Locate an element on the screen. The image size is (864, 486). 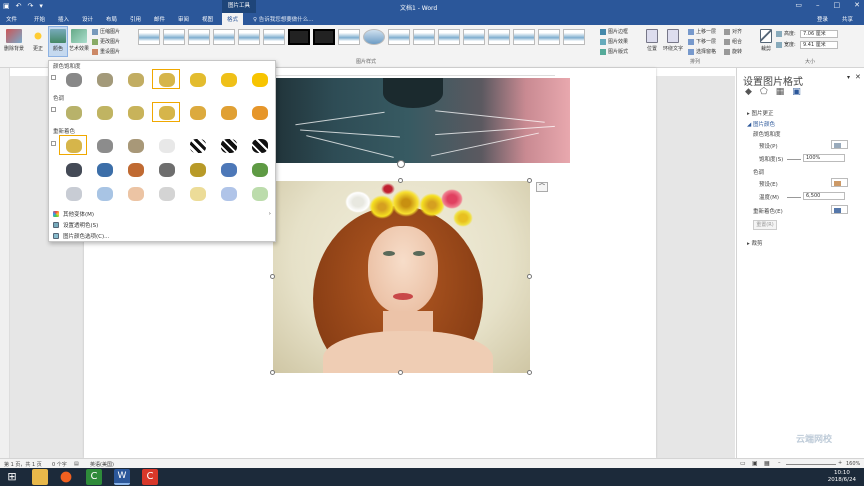
height-input: 7.06 厘米 is located at coordinates (819, 34).